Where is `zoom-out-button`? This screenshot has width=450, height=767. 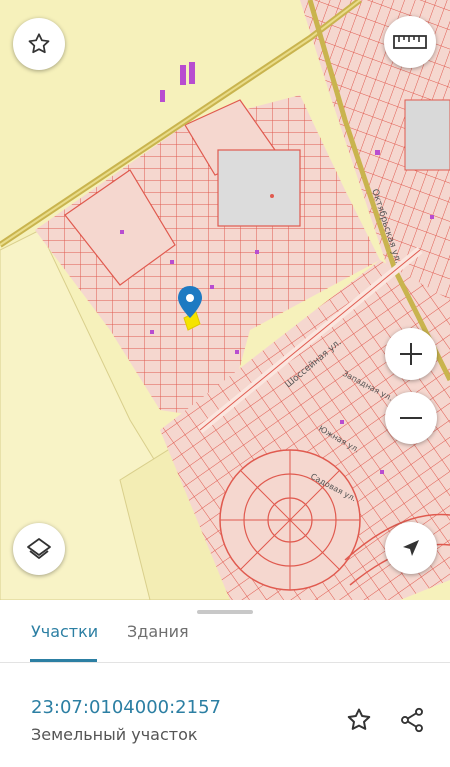
zoom-out-button is located at coordinates (411, 418).